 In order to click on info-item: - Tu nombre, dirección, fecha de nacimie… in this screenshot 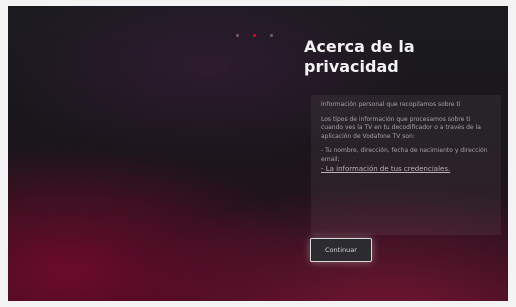, I will do `click(404, 155)`.